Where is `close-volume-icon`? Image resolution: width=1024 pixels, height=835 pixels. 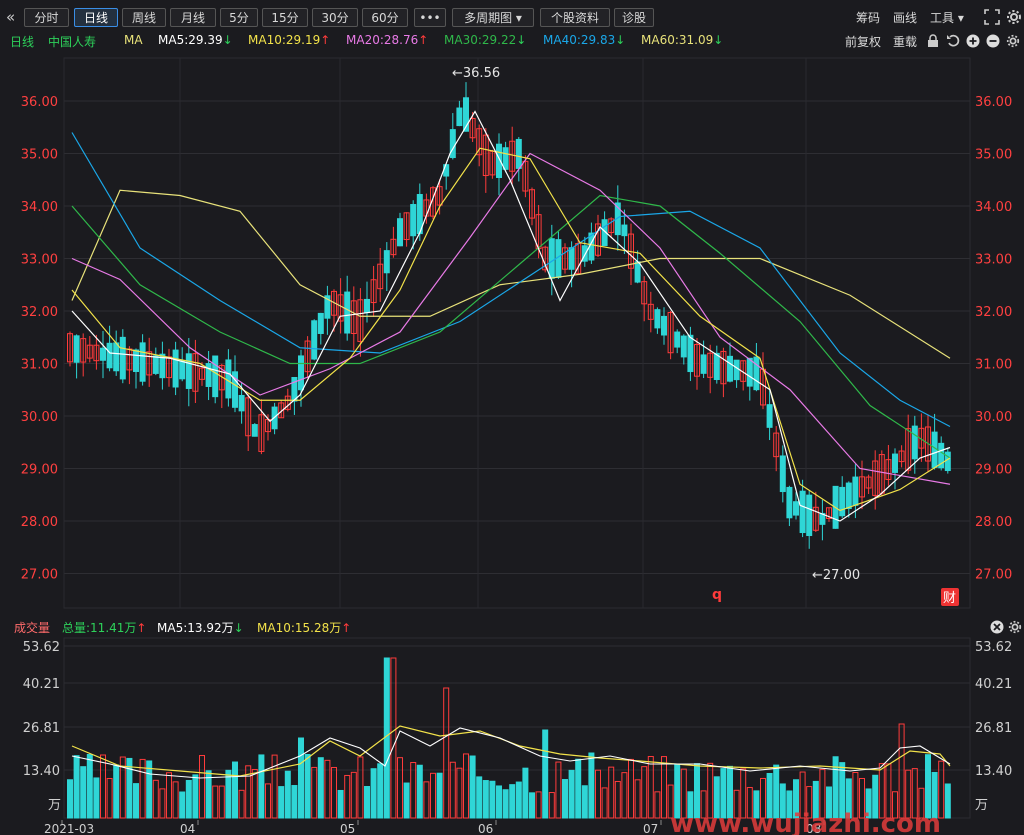
close-volume-icon is located at coordinates (997, 627).